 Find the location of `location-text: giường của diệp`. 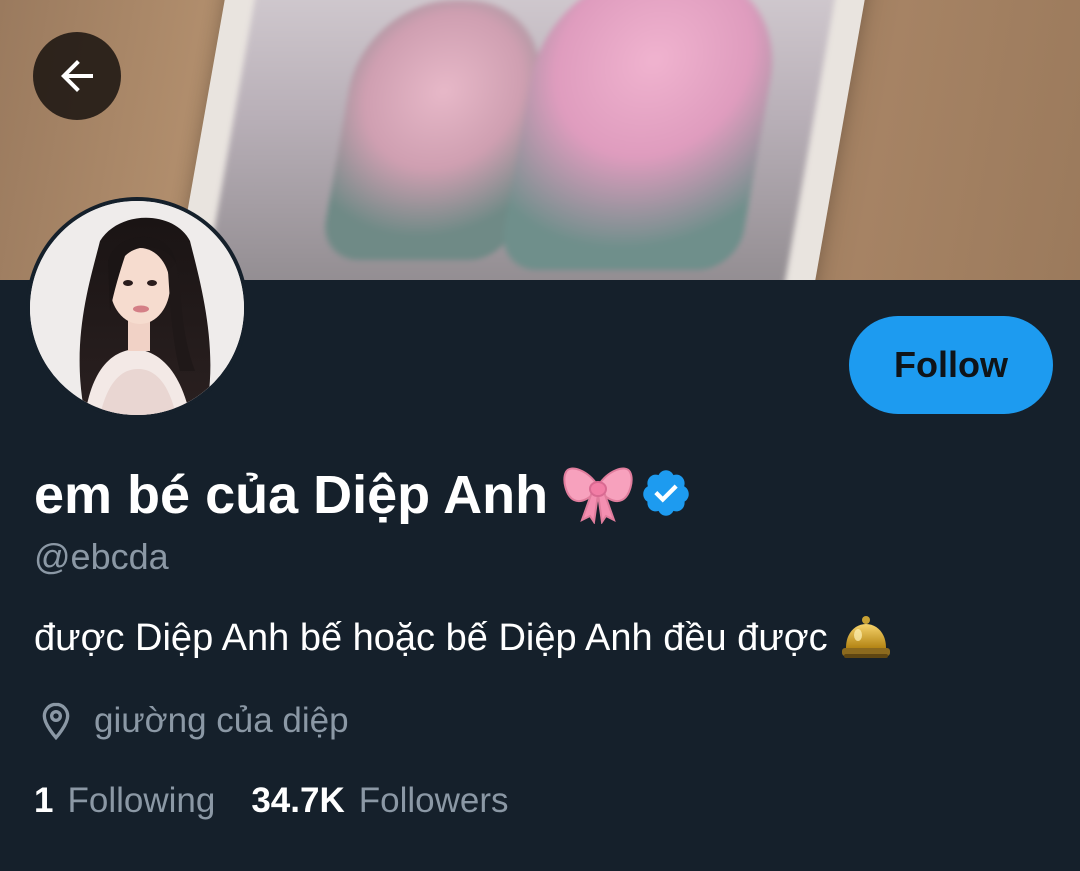

location-text: giường của diệp is located at coordinates (221, 720).